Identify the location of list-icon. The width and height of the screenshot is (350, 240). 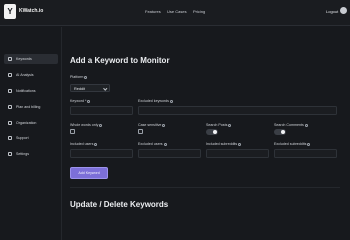
(10, 59).